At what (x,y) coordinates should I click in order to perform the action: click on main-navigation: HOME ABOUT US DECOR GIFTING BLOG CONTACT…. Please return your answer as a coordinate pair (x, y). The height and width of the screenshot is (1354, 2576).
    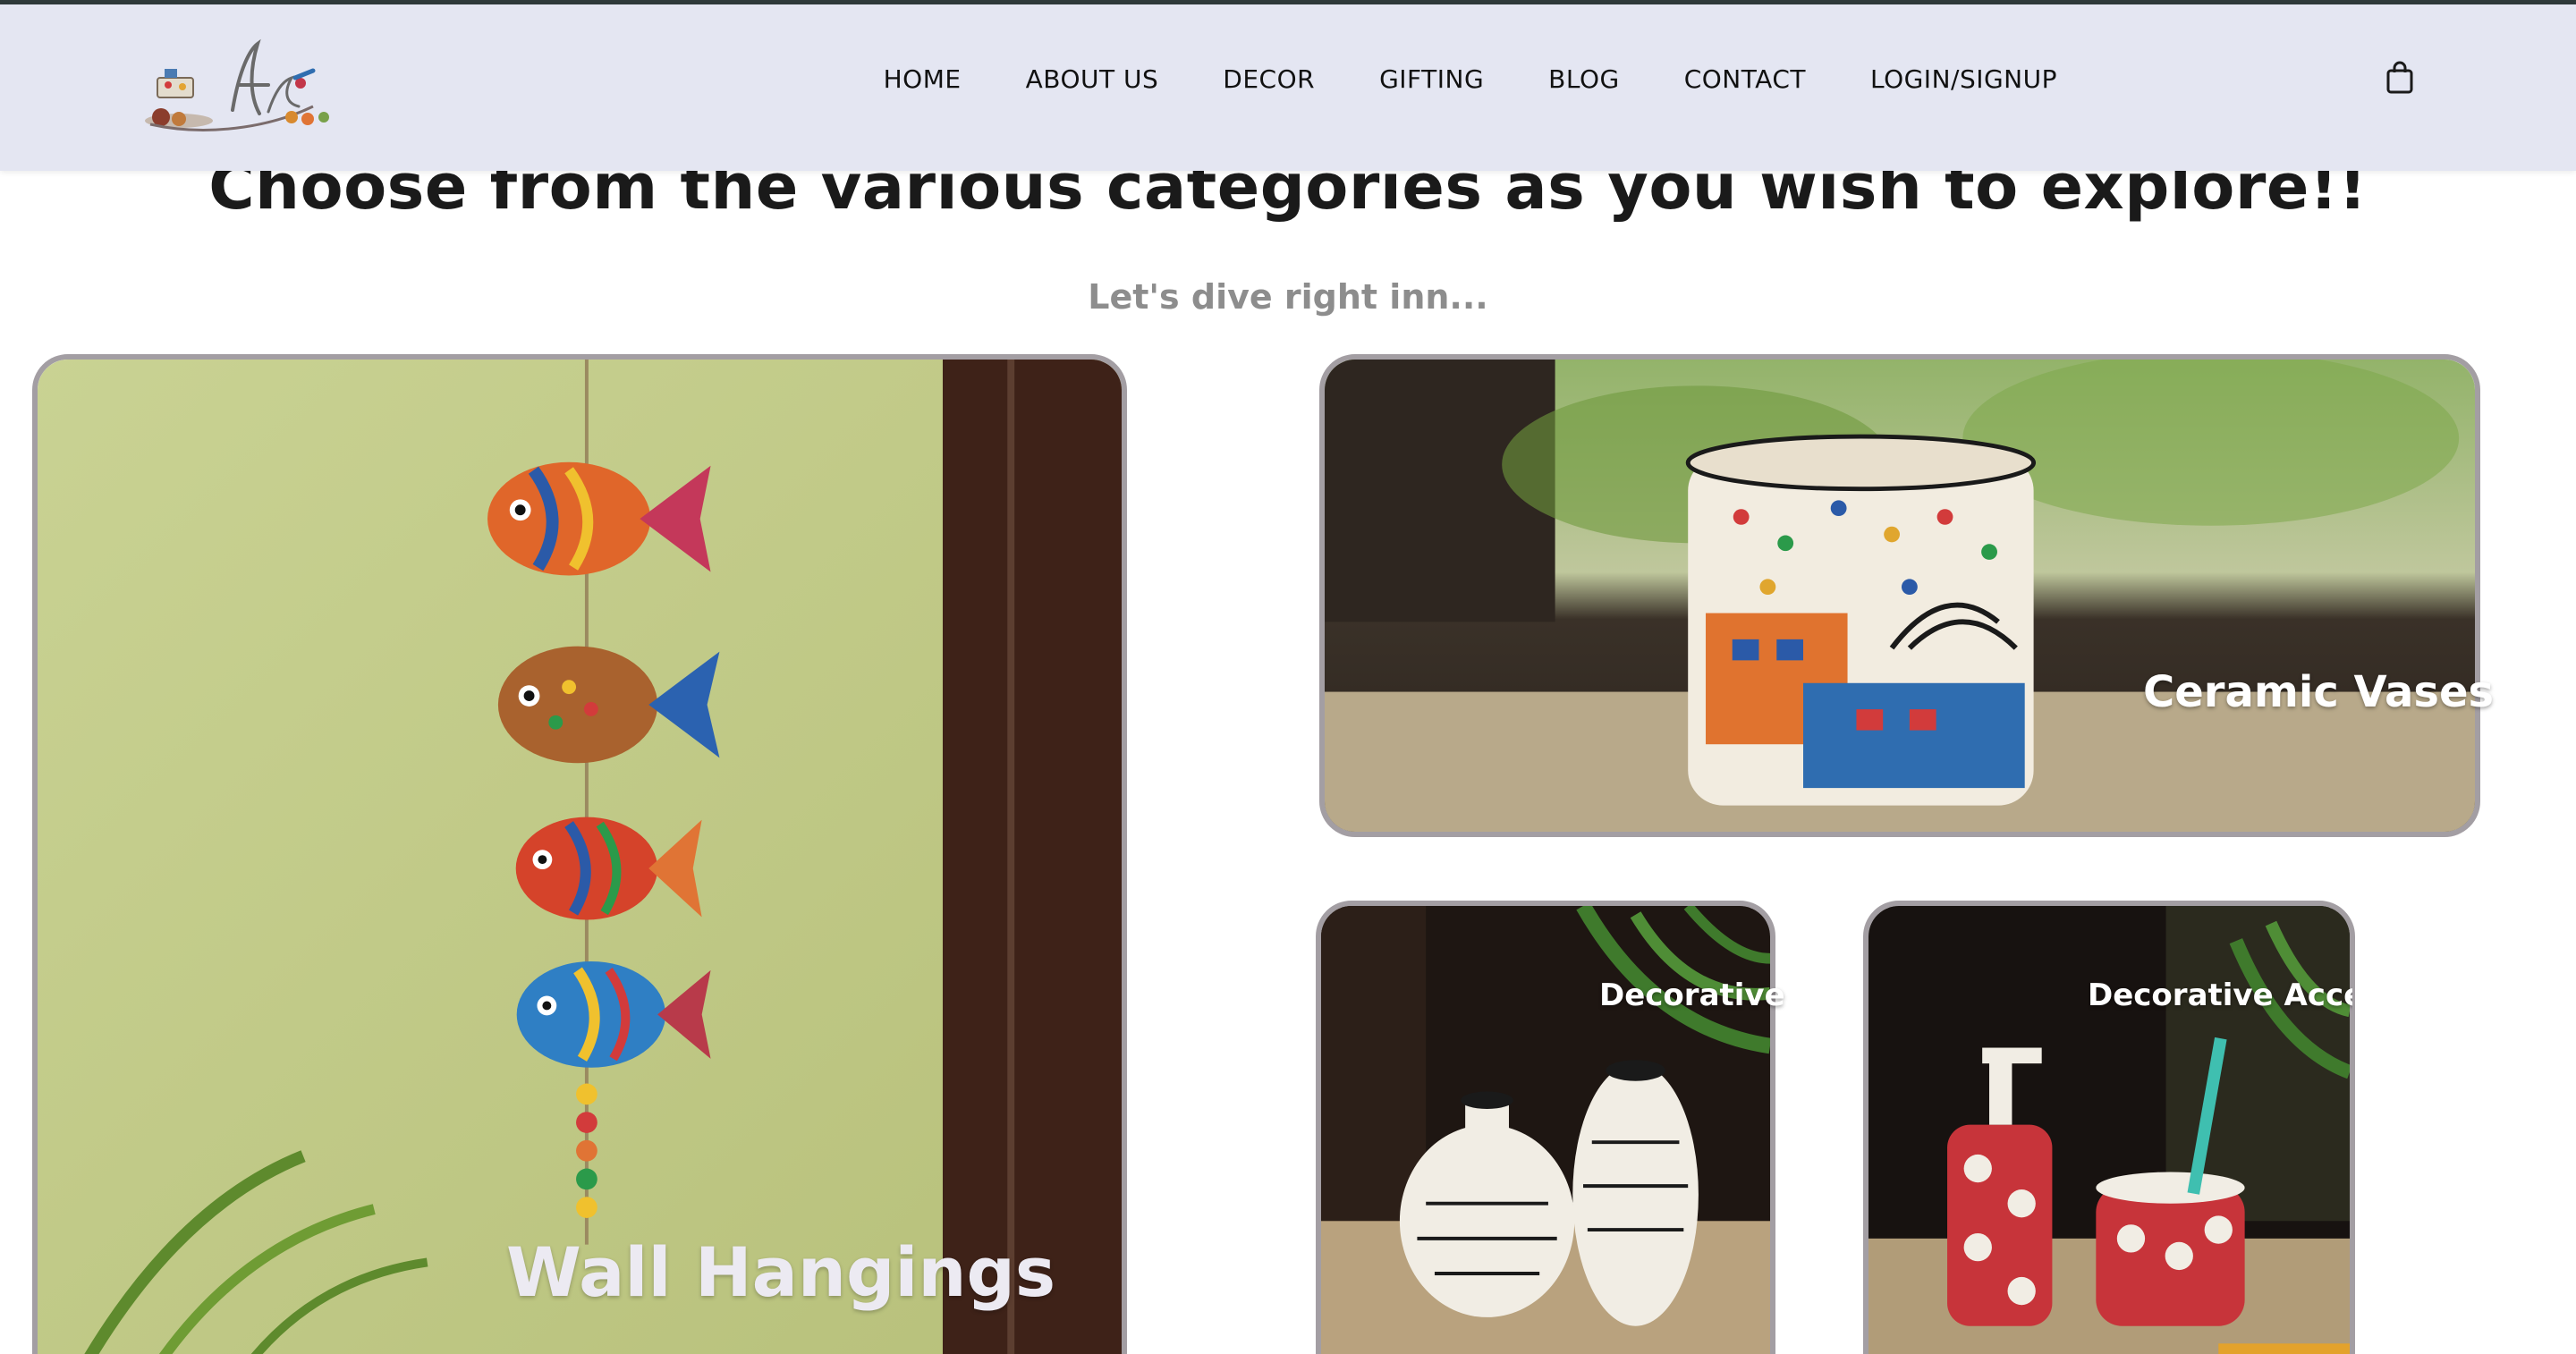
    Looking at the image, I should click on (1470, 78).